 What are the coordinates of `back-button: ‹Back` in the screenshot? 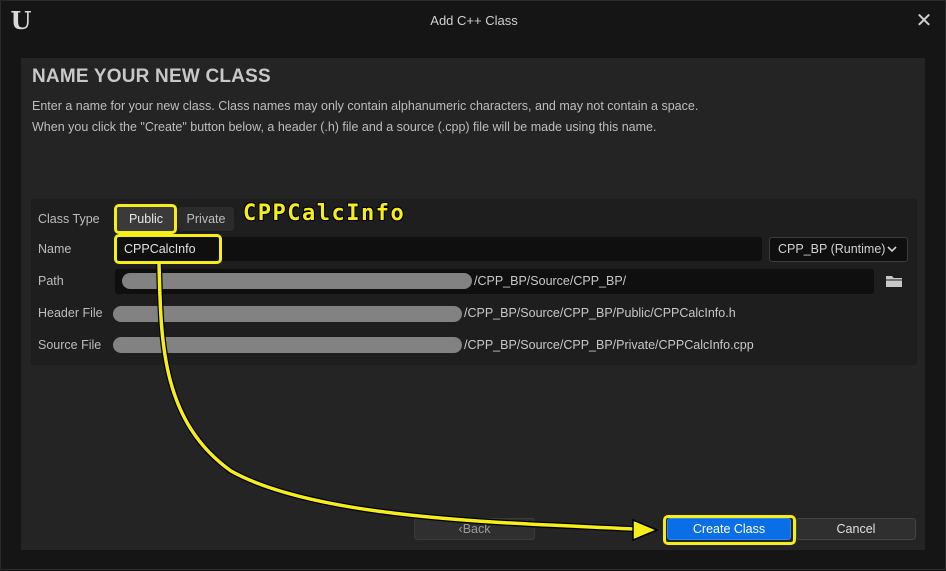 It's located at (474, 529).